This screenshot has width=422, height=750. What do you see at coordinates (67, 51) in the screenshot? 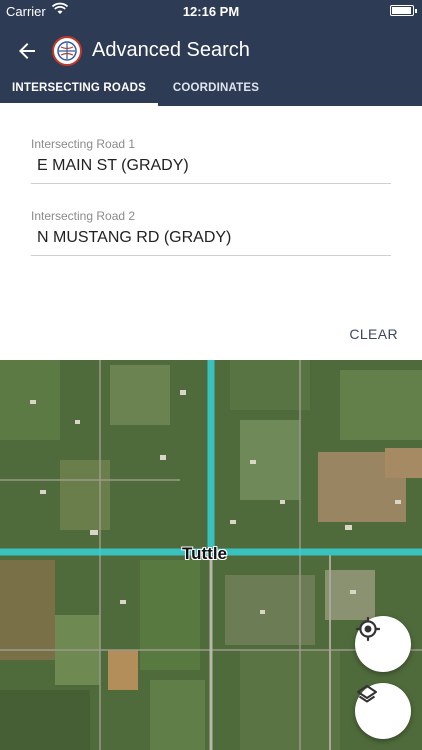
I see `app-logo` at bounding box center [67, 51].